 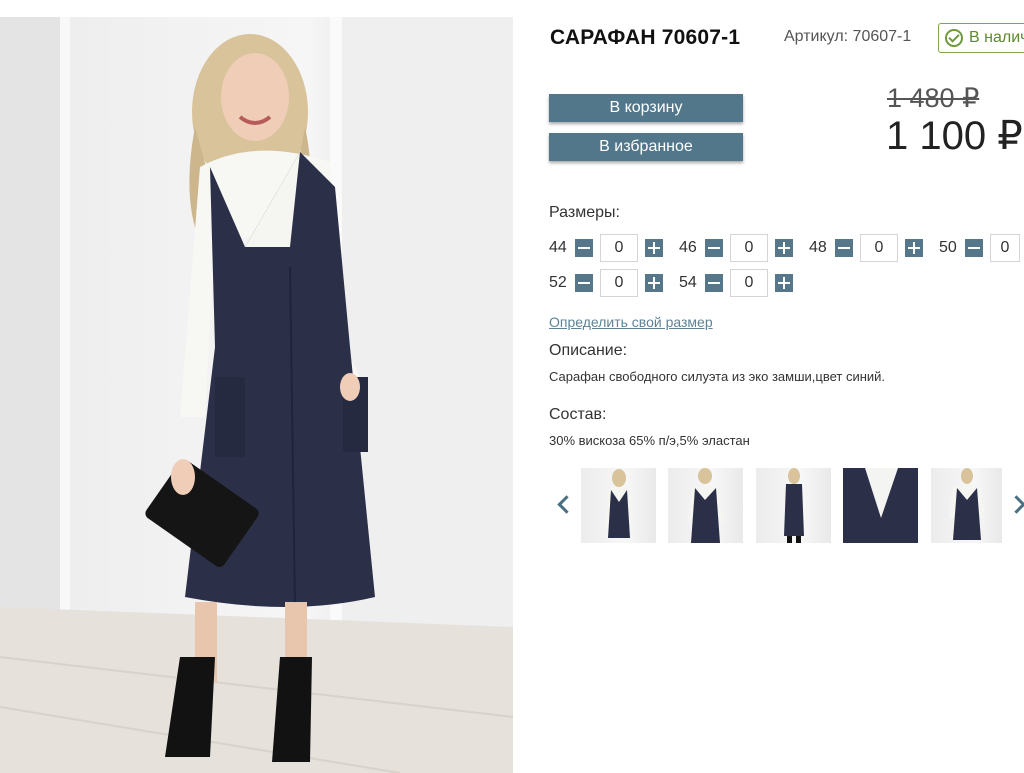 What do you see at coordinates (558, 247) in the screenshot?
I see `size-number: 44` at bounding box center [558, 247].